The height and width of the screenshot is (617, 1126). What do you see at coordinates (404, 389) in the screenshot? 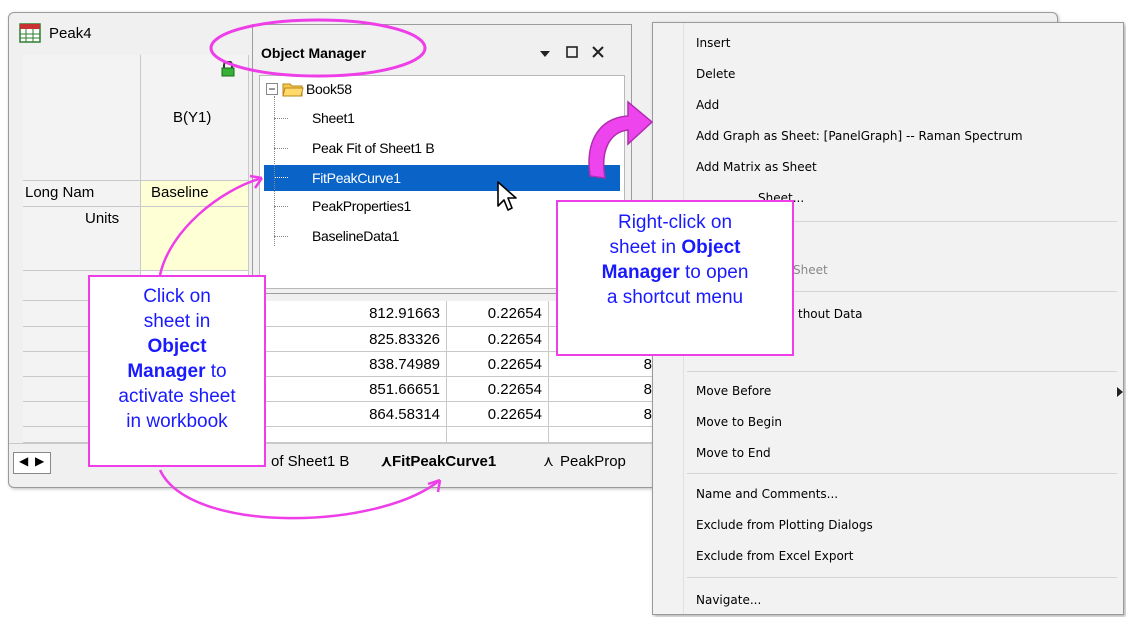
I see `cell-value: 851.66651` at bounding box center [404, 389].